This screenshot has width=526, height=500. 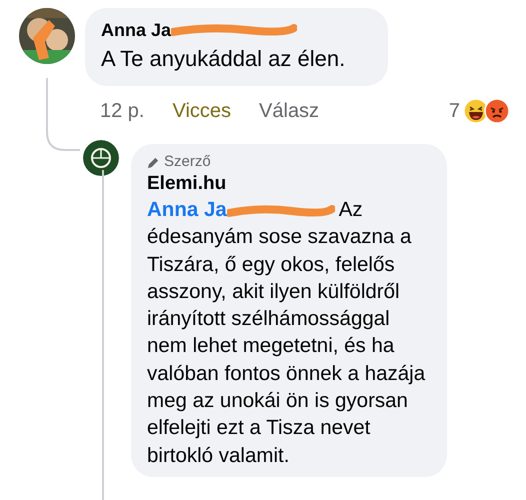 I want to click on comment-text: A Te anyukáddal az élen., so click(x=223, y=59).